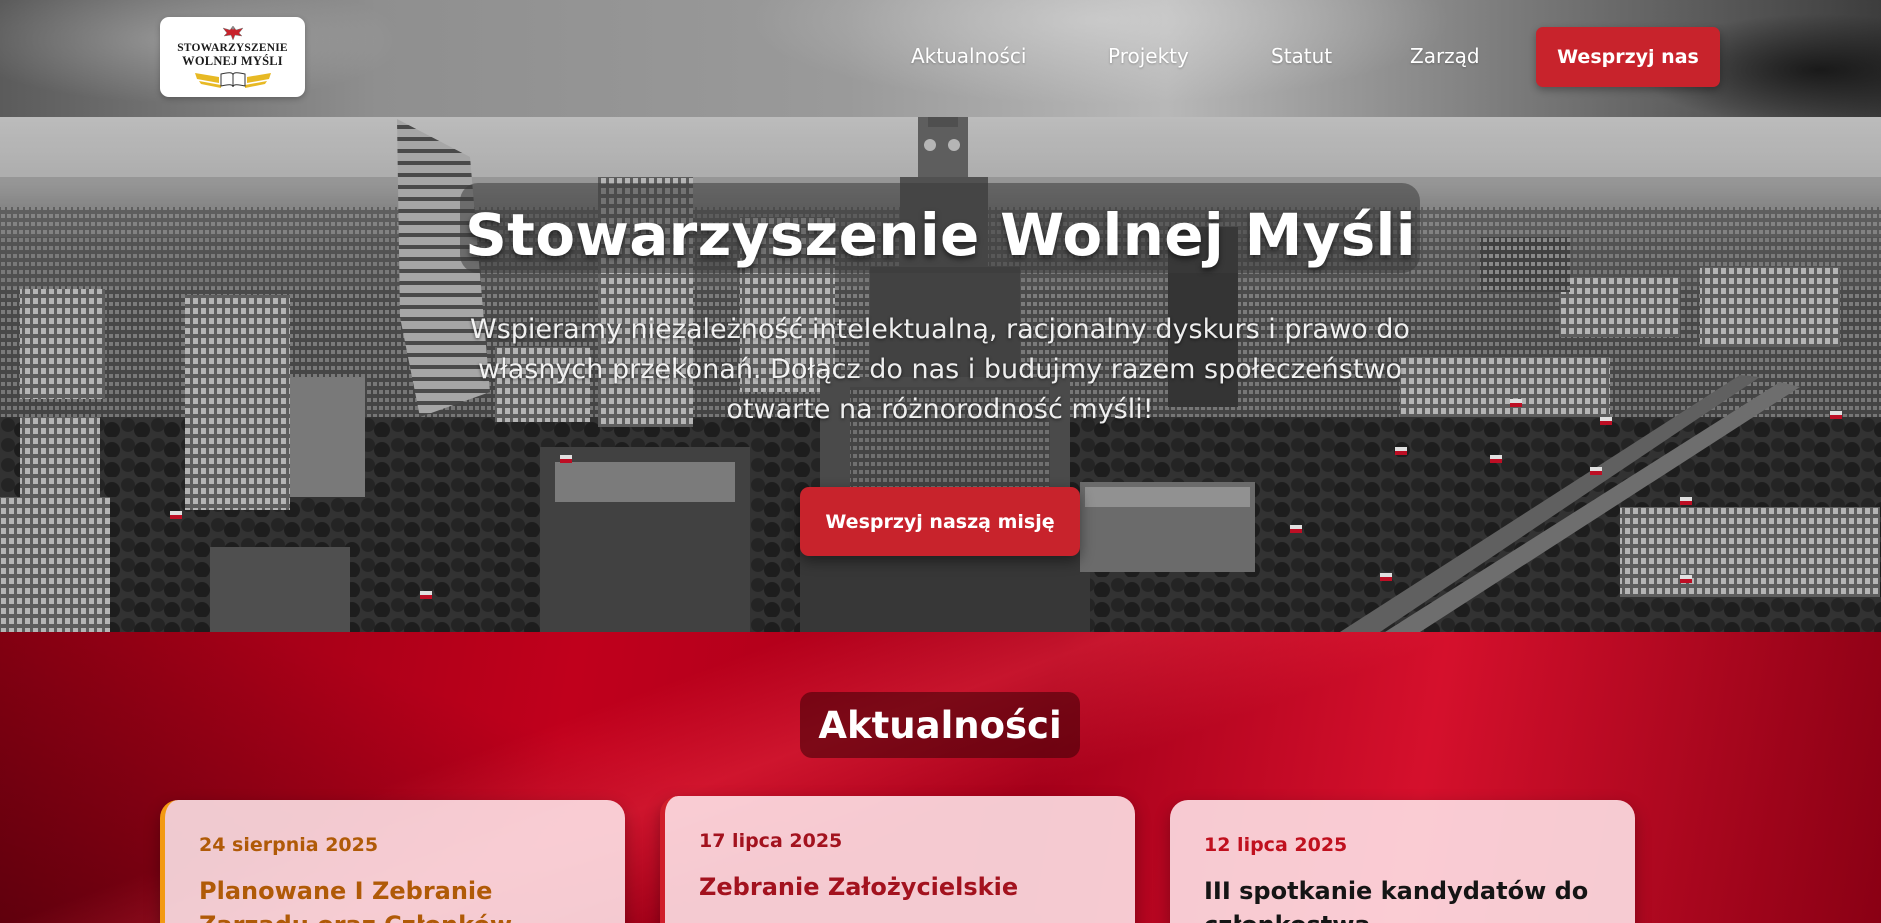 The image size is (1881, 923). Describe the element at coordinates (1409, 898) in the screenshot. I see `news-card-title: III spotkanie kandydatów do członkostwa` at that location.